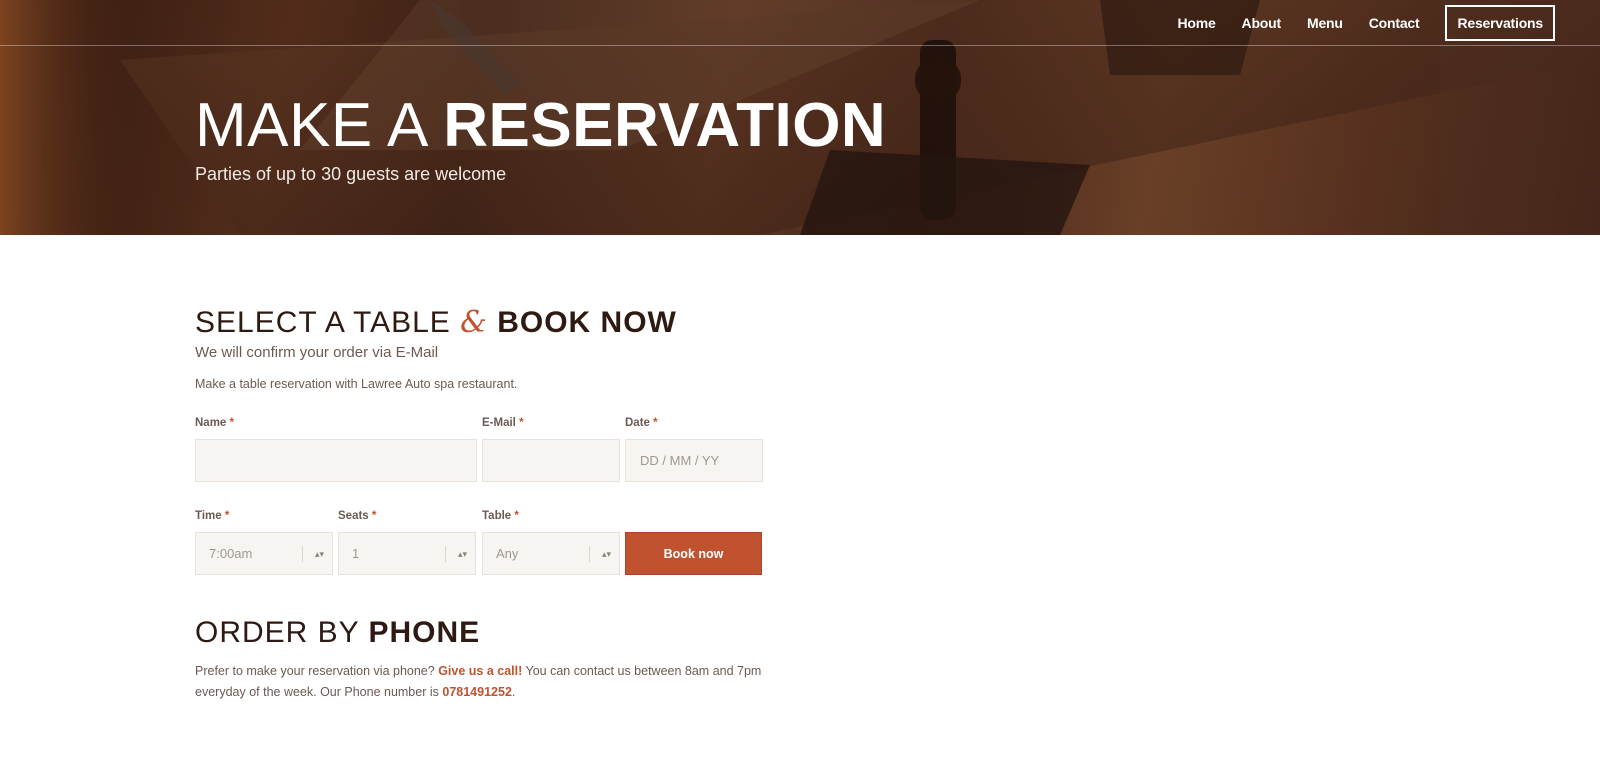  What do you see at coordinates (693, 553) in the screenshot?
I see `book-now-button: Book now` at bounding box center [693, 553].